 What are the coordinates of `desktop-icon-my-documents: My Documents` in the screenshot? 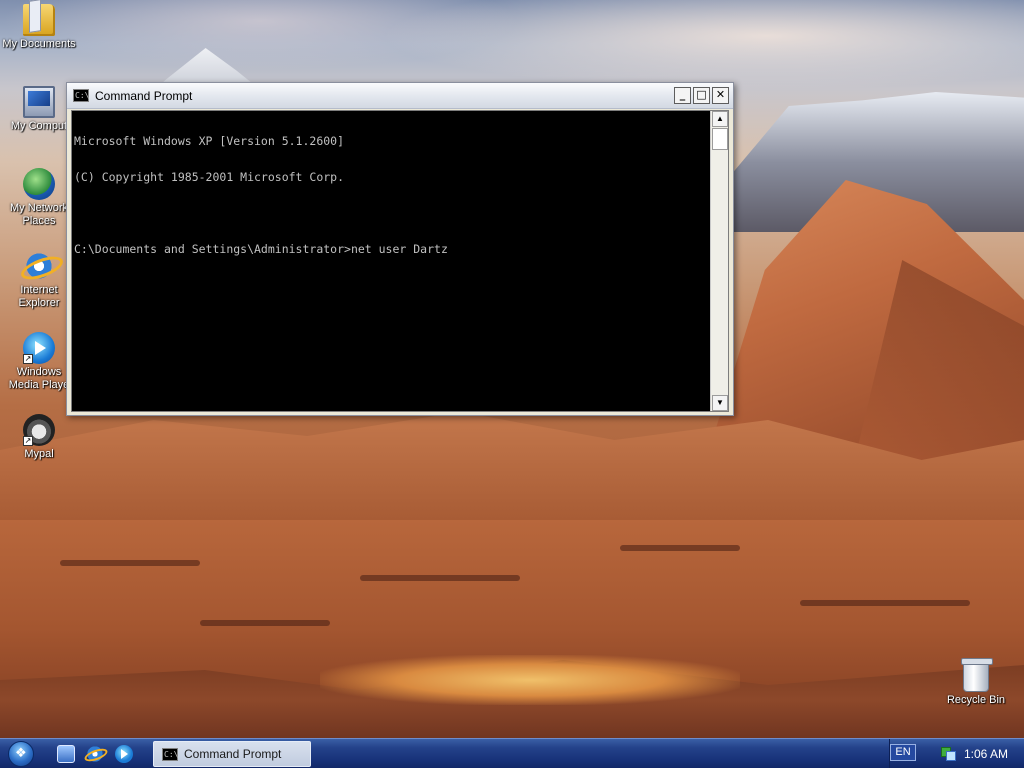 It's located at (39, 27).